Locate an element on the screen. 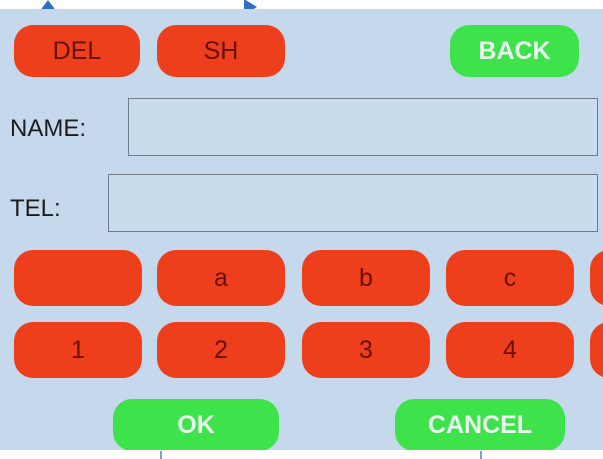  shift-button-label: SH is located at coordinates (221, 50).